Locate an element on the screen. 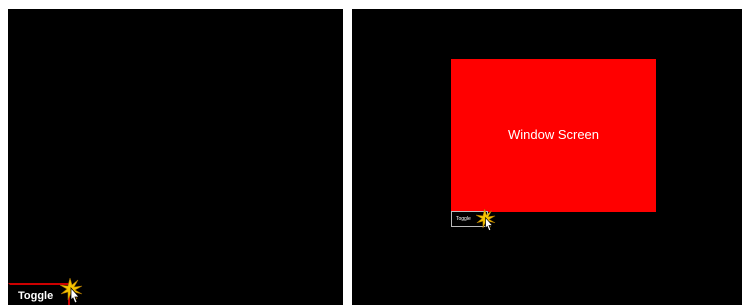 This screenshot has height=305, width=742. window-screen: Window Screen is located at coordinates (553, 135).